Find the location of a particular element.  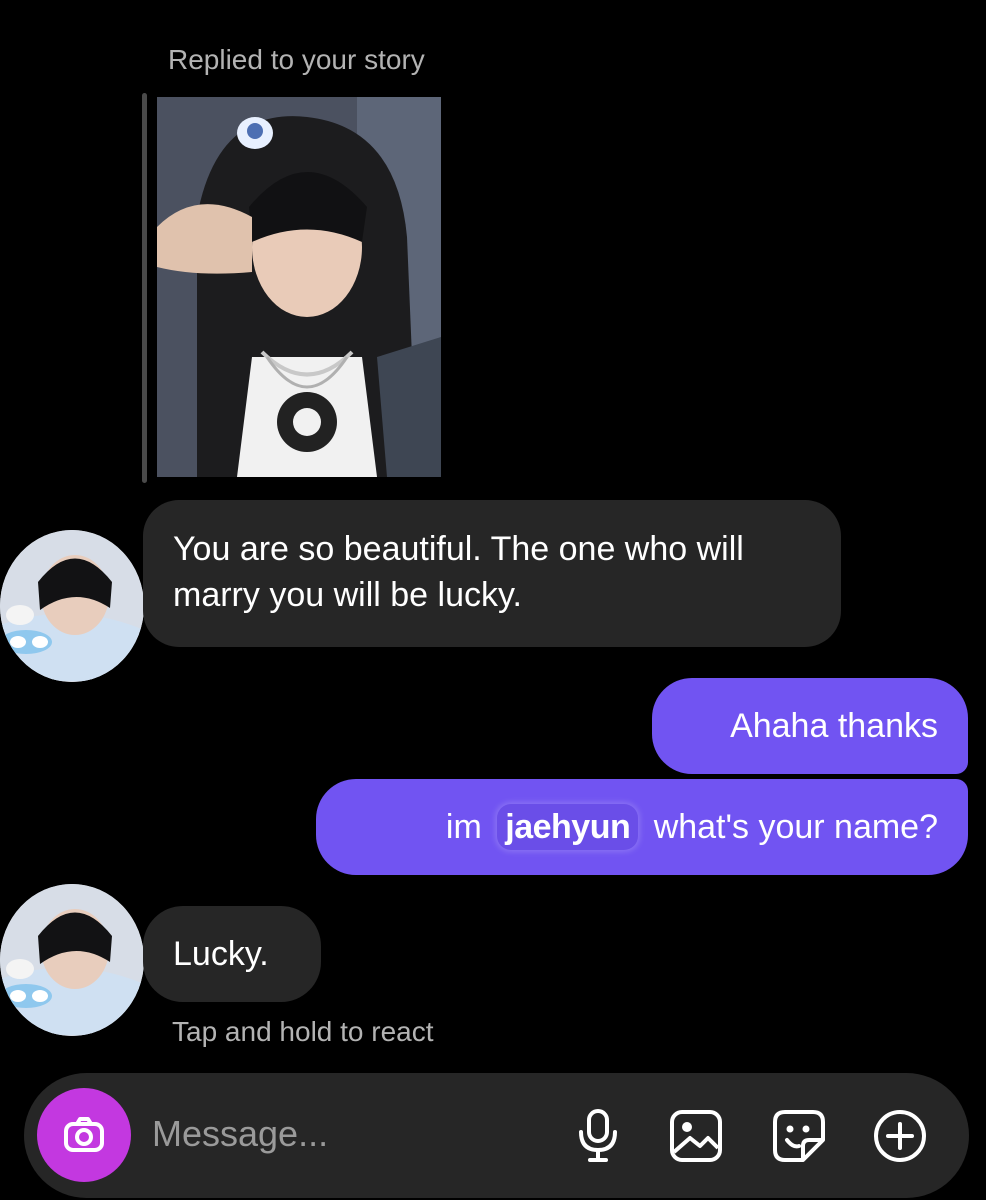

sticker-button is located at coordinates (799, 1136).